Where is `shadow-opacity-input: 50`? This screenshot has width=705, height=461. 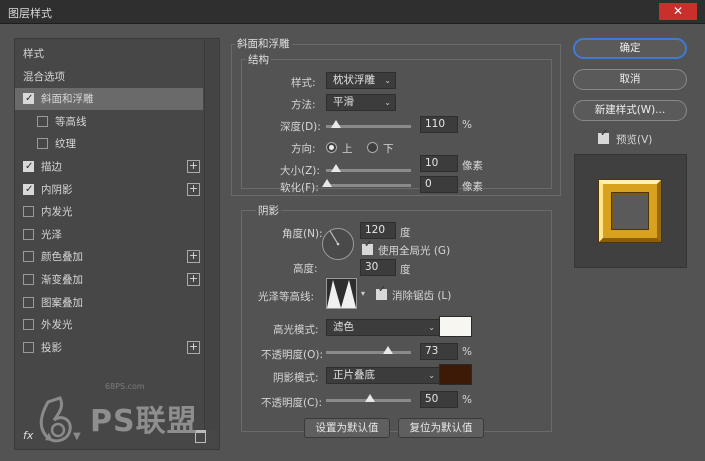 shadow-opacity-input: 50 is located at coordinates (439, 399).